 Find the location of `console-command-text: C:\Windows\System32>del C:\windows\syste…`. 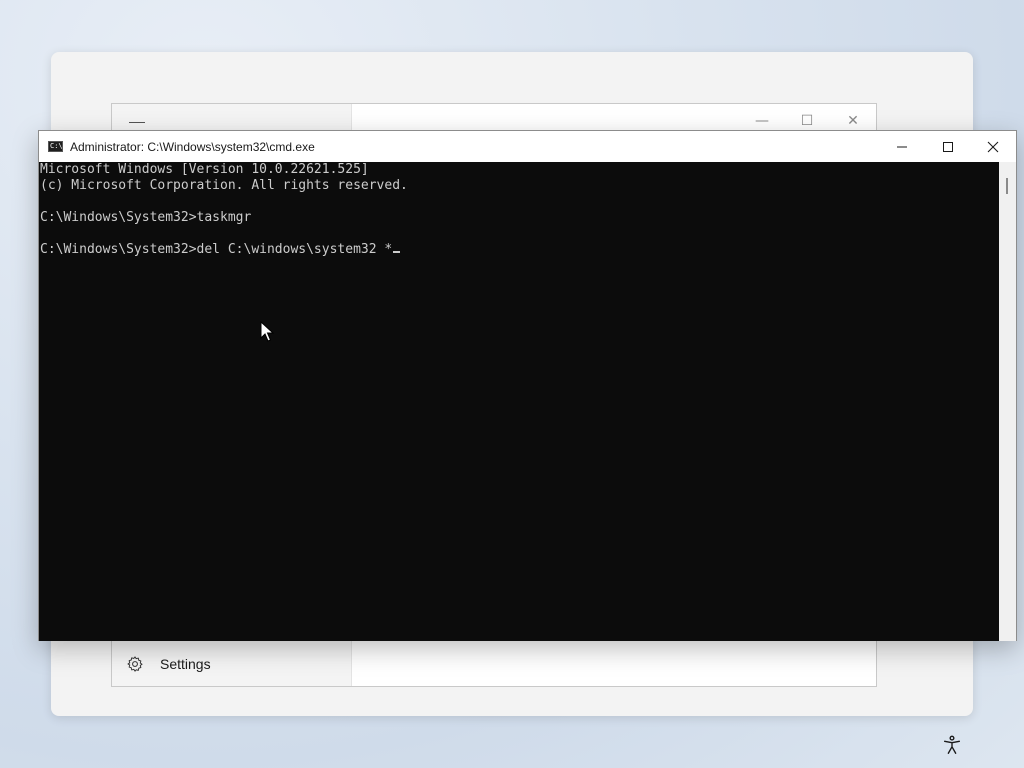

console-command-text: C:\Windows\System32>del C:\windows\syste… is located at coordinates (216, 249).